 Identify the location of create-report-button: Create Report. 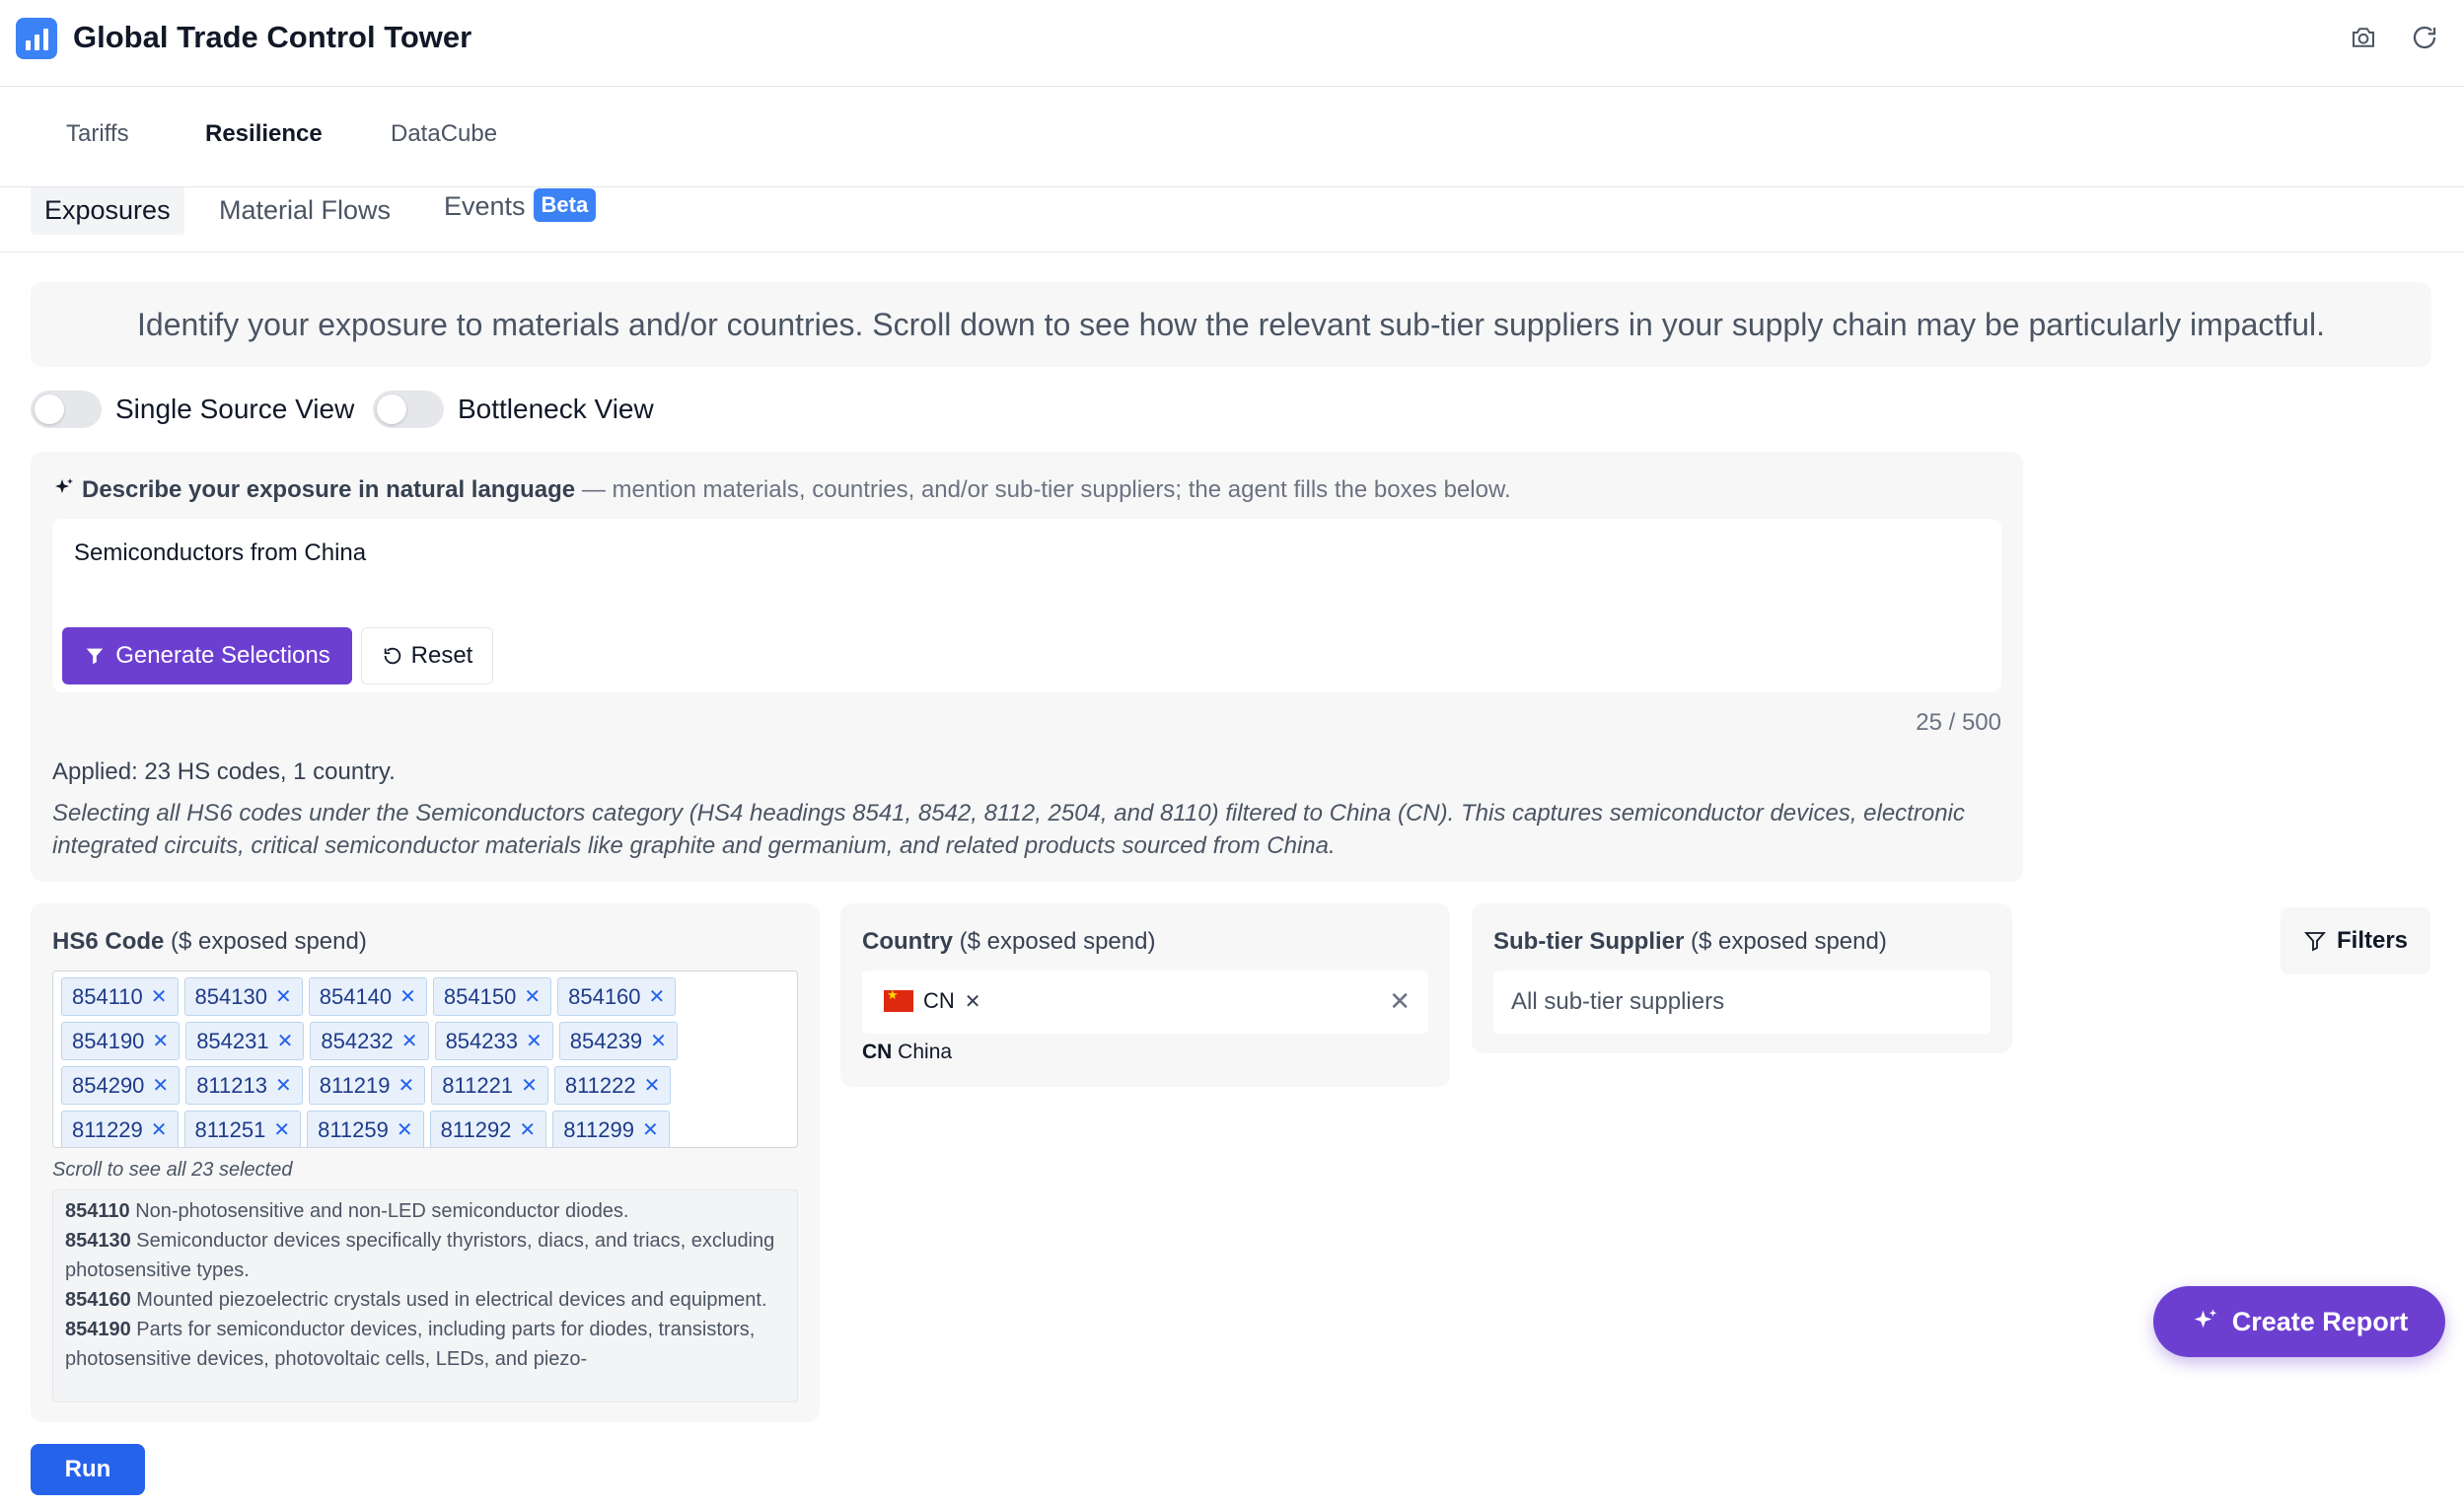
(2299, 1321).